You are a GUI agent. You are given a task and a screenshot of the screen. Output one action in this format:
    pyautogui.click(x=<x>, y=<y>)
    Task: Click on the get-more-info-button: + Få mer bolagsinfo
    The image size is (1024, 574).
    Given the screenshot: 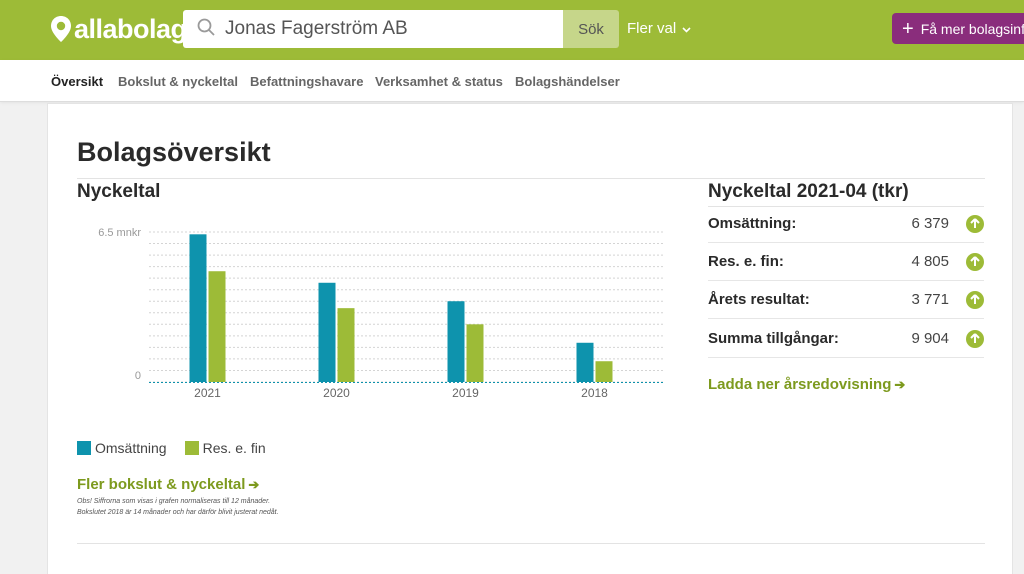 What is the action you would take?
    pyautogui.click(x=958, y=28)
    